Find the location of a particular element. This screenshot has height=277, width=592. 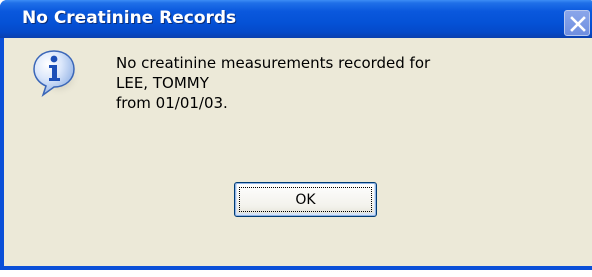

ok-button-label: OK is located at coordinates (305, 199).